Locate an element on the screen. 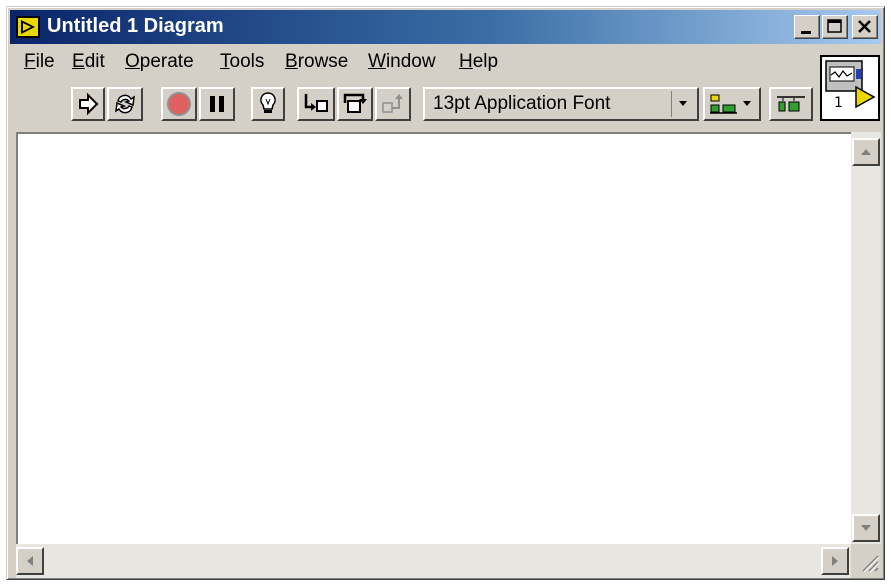 The width and height of the screenshot is (891, 586). font-selector-value: 13pt Application Font is located at coordinates (522, 103).